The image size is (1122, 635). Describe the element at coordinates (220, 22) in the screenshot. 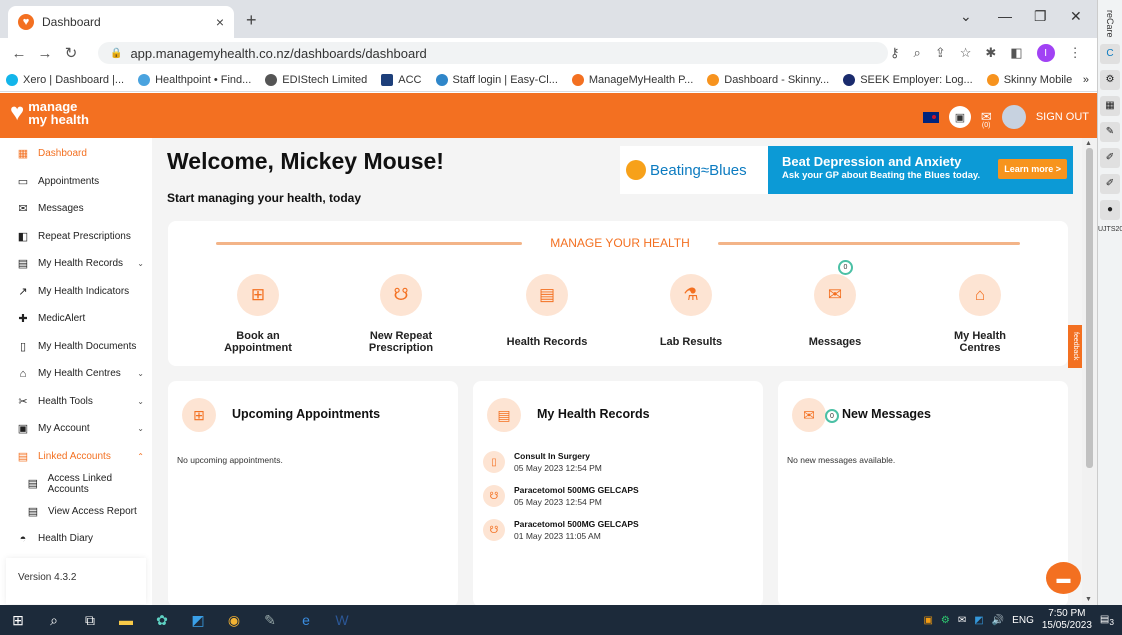

I see `close-tab-icon: ×` at that location.